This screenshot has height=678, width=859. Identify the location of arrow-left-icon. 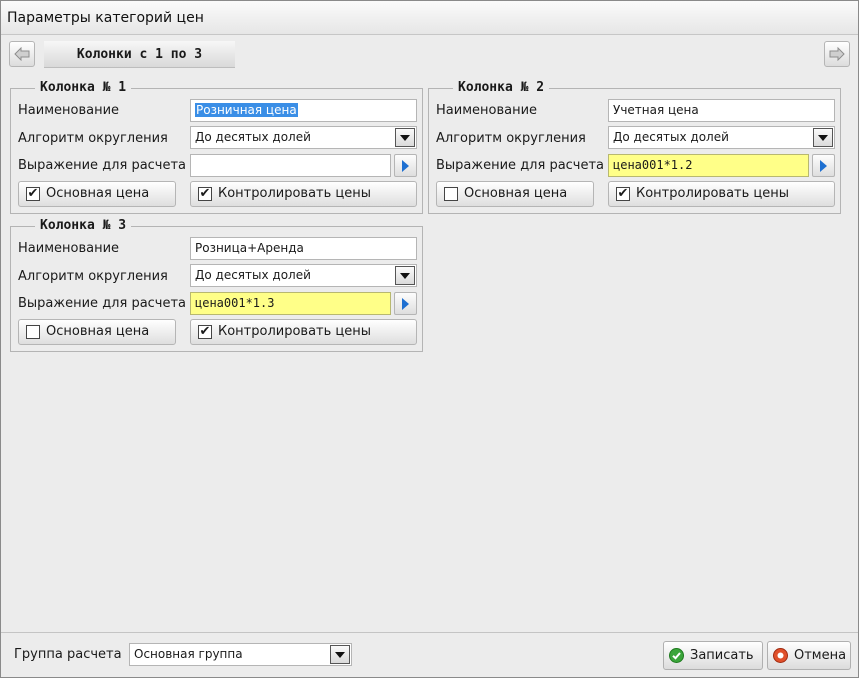
(22, 54).